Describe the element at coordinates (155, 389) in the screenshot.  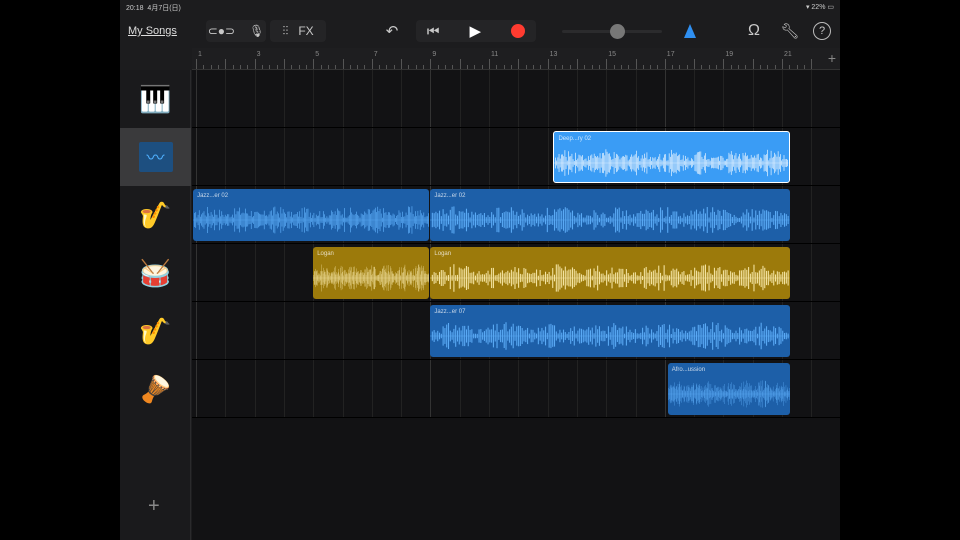
I see `track-header-percussion: 🪘` at that location.